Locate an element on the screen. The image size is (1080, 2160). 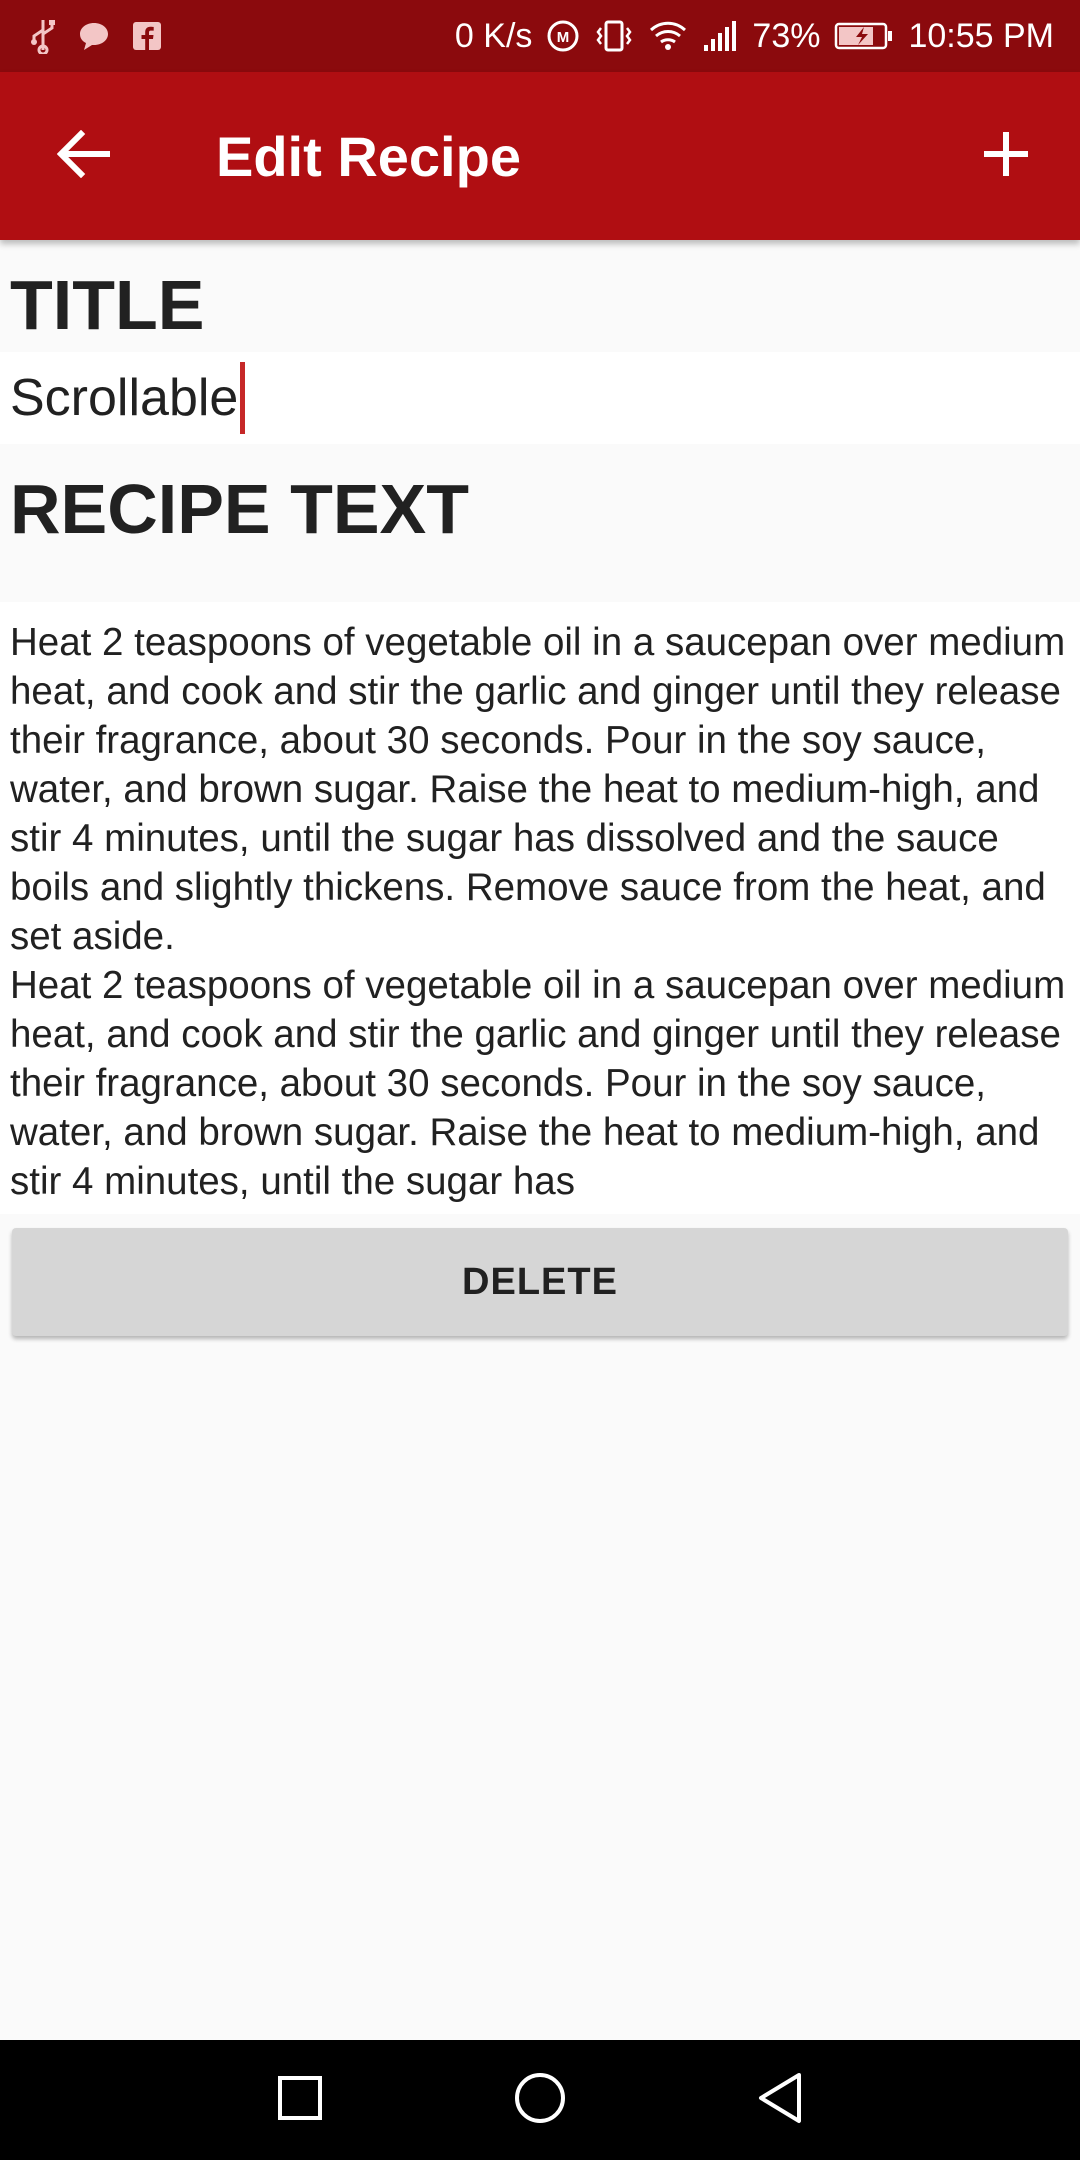
system-status: 0 K/s M 73% 10:55 PM is located at coordinates (754, 36).